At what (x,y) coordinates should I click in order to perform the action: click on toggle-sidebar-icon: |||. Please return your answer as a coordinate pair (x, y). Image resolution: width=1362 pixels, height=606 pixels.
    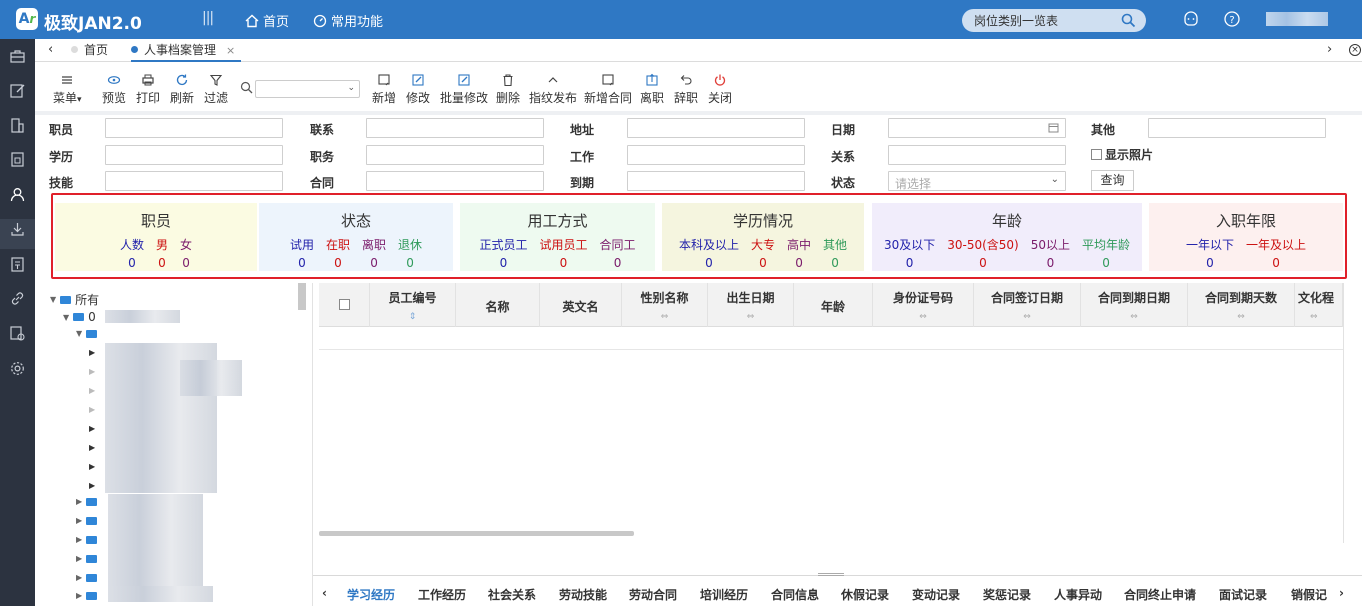
    Looking at the image, I should click on (208, 18).